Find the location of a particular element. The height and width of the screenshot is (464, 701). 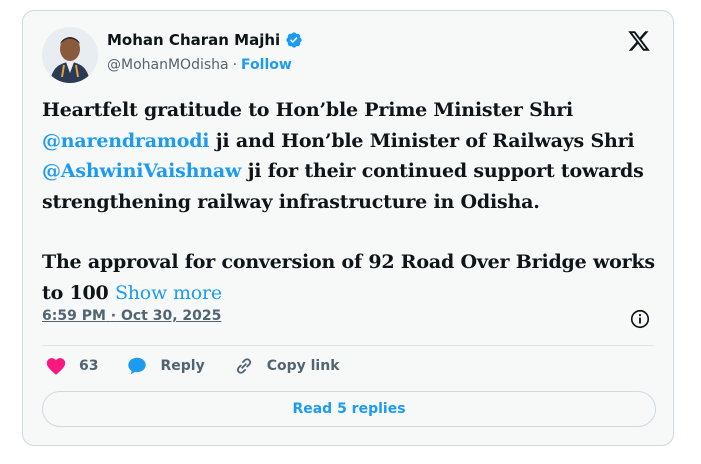

reply-button: Reply is located at coordinates (165, 366).